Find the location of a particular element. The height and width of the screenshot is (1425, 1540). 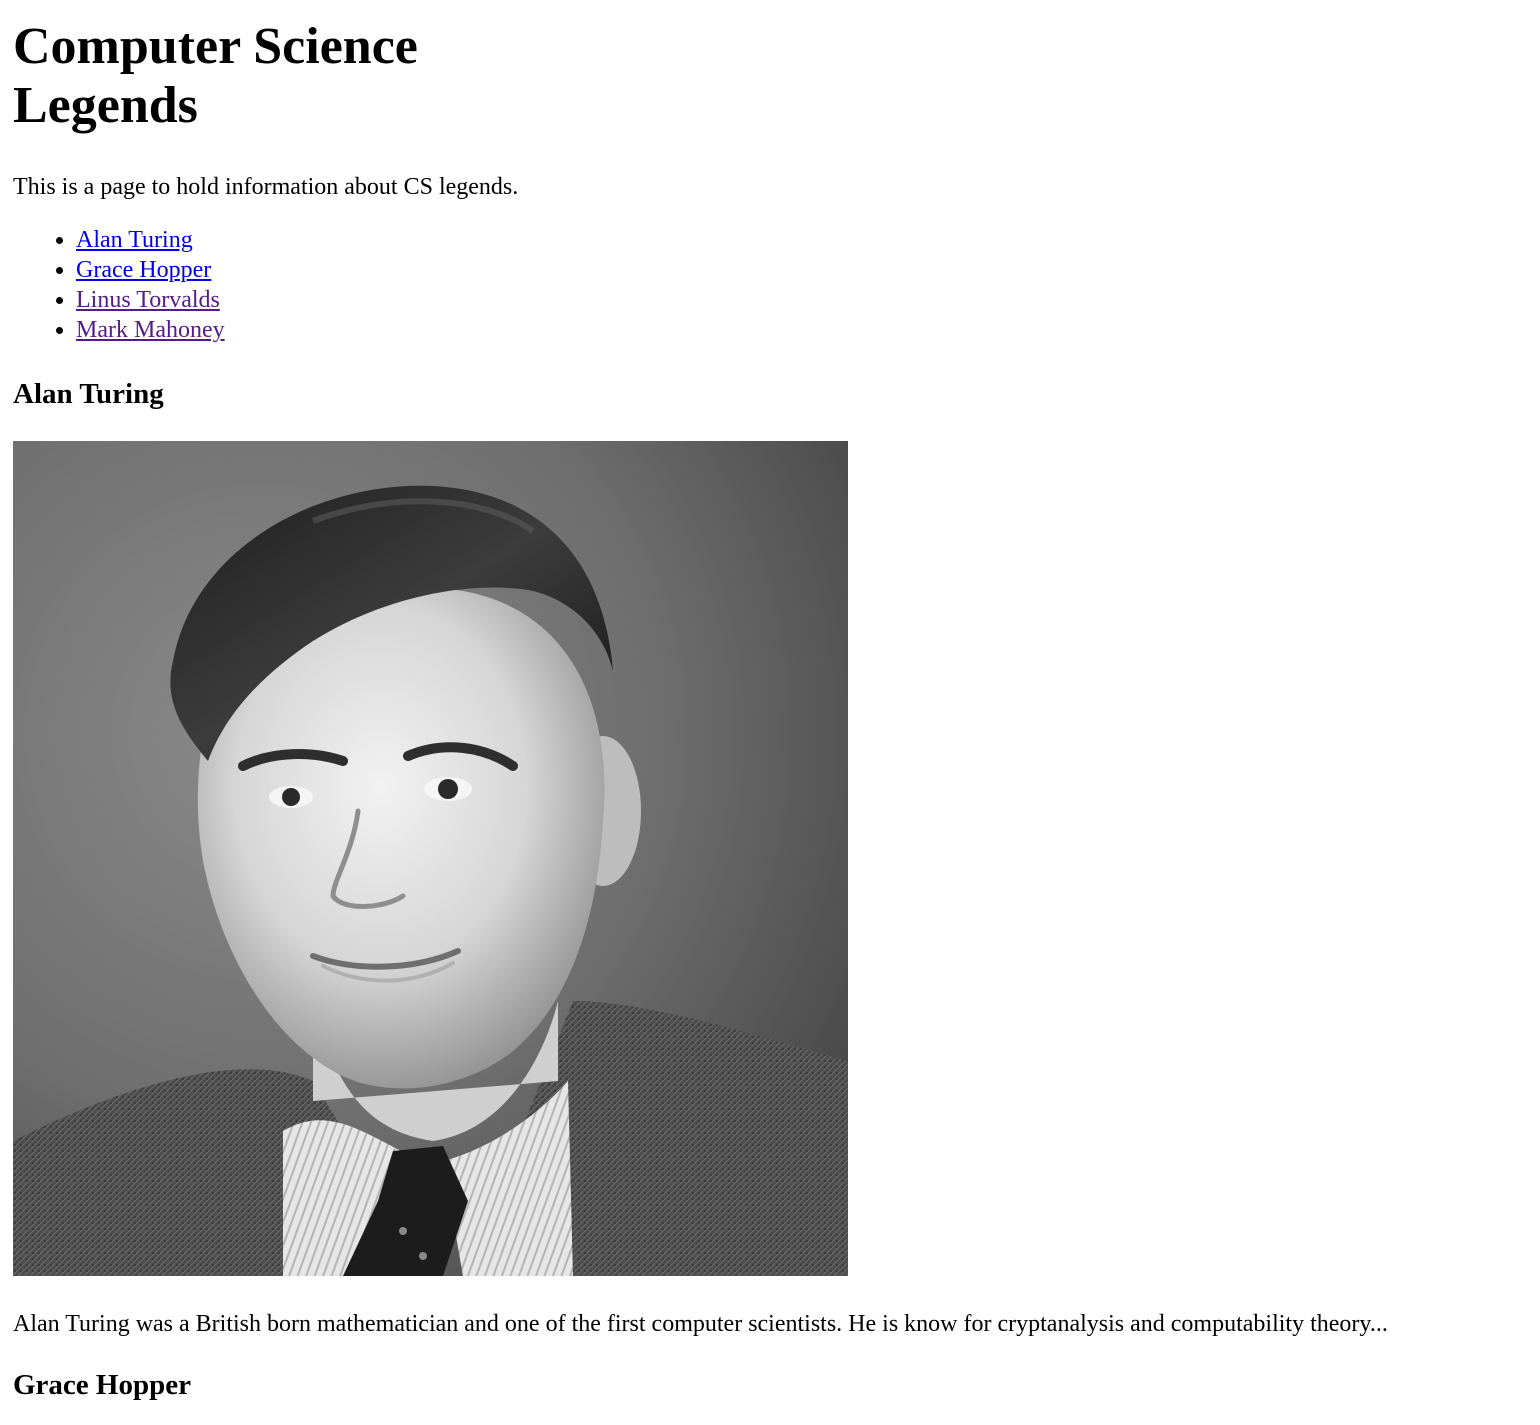

link-alan-turing: Alan Turing is located at coordinates (134, 240).